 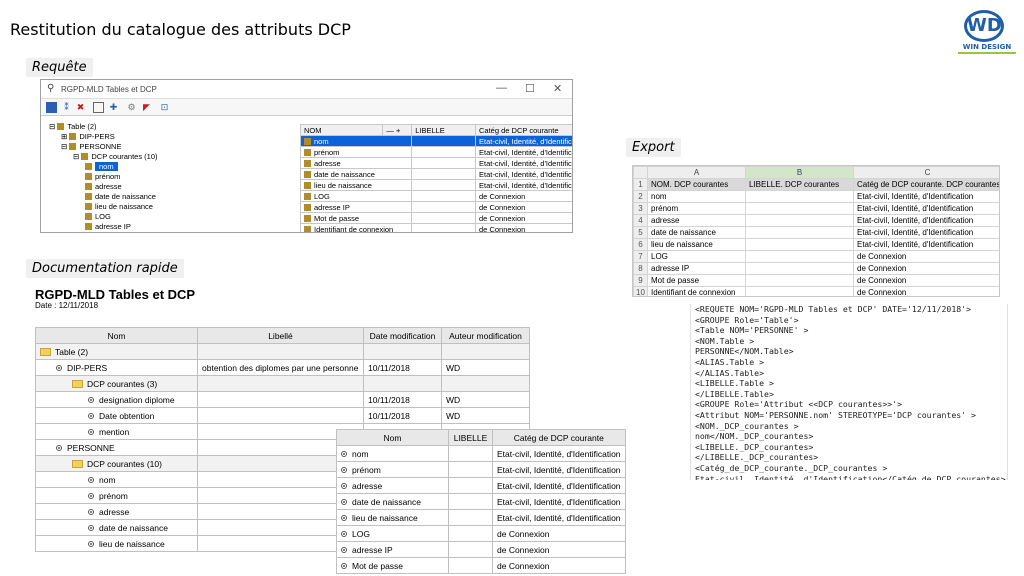 I want to click on table-icon, so click(x=51, y=107).